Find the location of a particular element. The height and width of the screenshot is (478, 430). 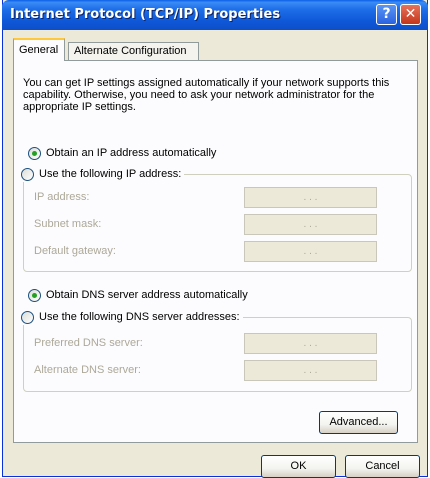

help-icon: ? is located at coordinates (386, 14).